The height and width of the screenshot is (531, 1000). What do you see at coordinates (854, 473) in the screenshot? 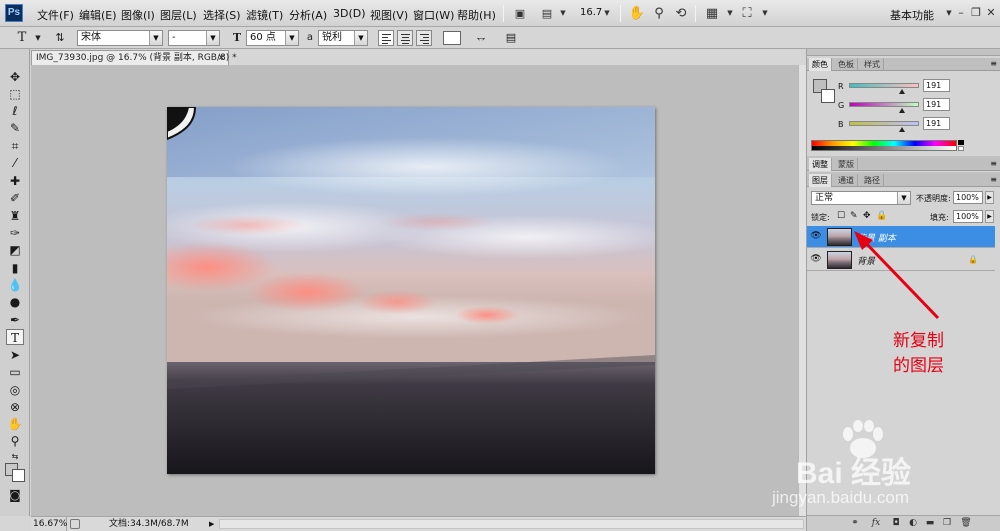
I see `watermark-brand: Bai 经验` at bounding box center [854, 473].